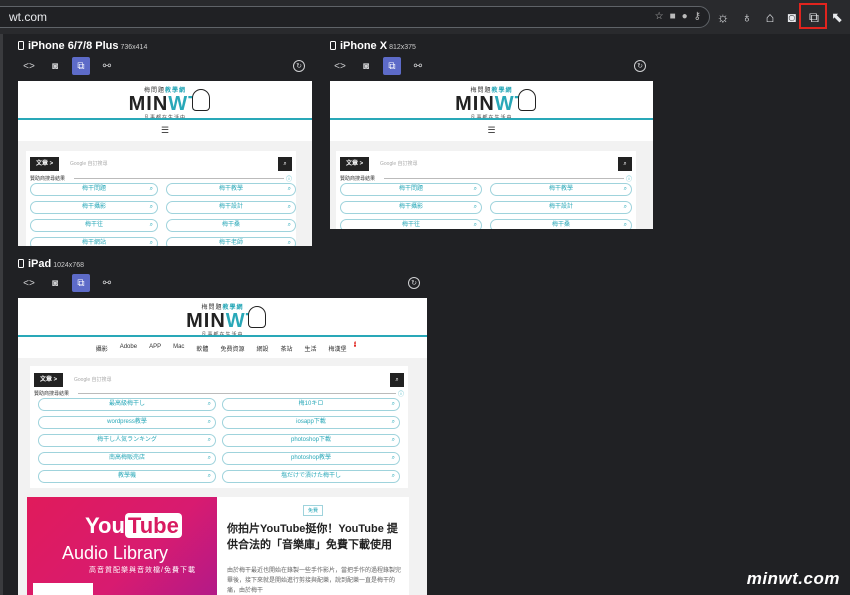 This screenshot has height=595, width=850. I want to click on ad-pill: 梅干老師 ⌕, so click(231, 241).